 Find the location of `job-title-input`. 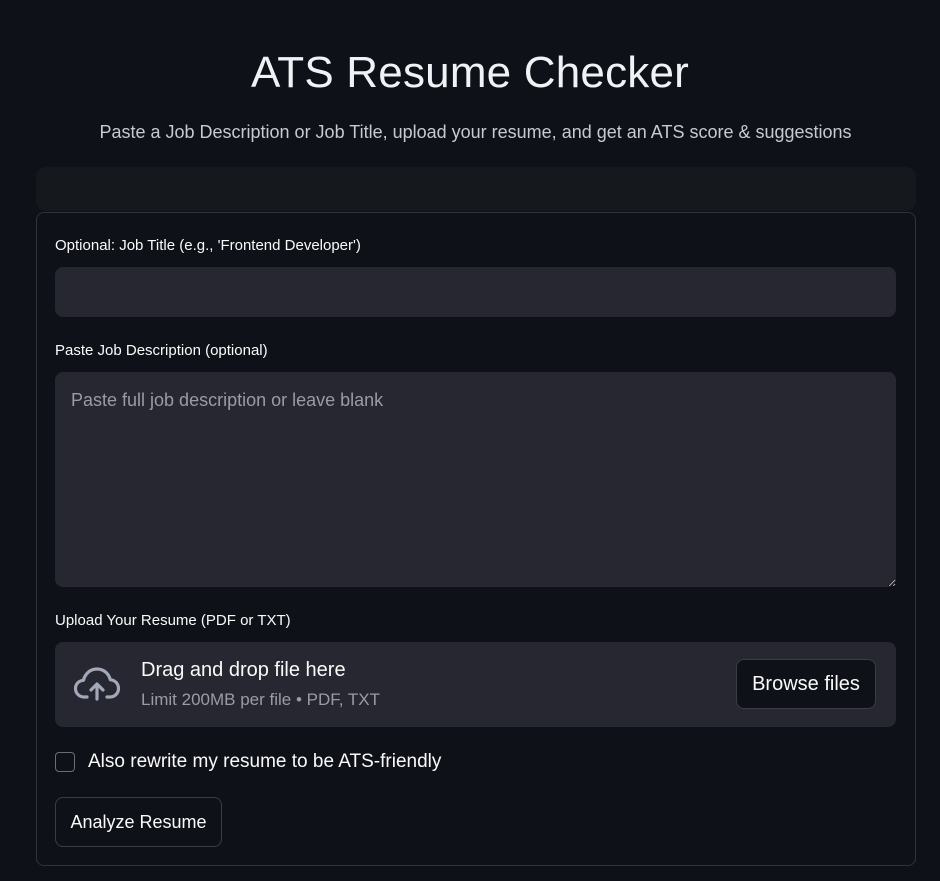

job-title-input is located at coordinates (475, 292).